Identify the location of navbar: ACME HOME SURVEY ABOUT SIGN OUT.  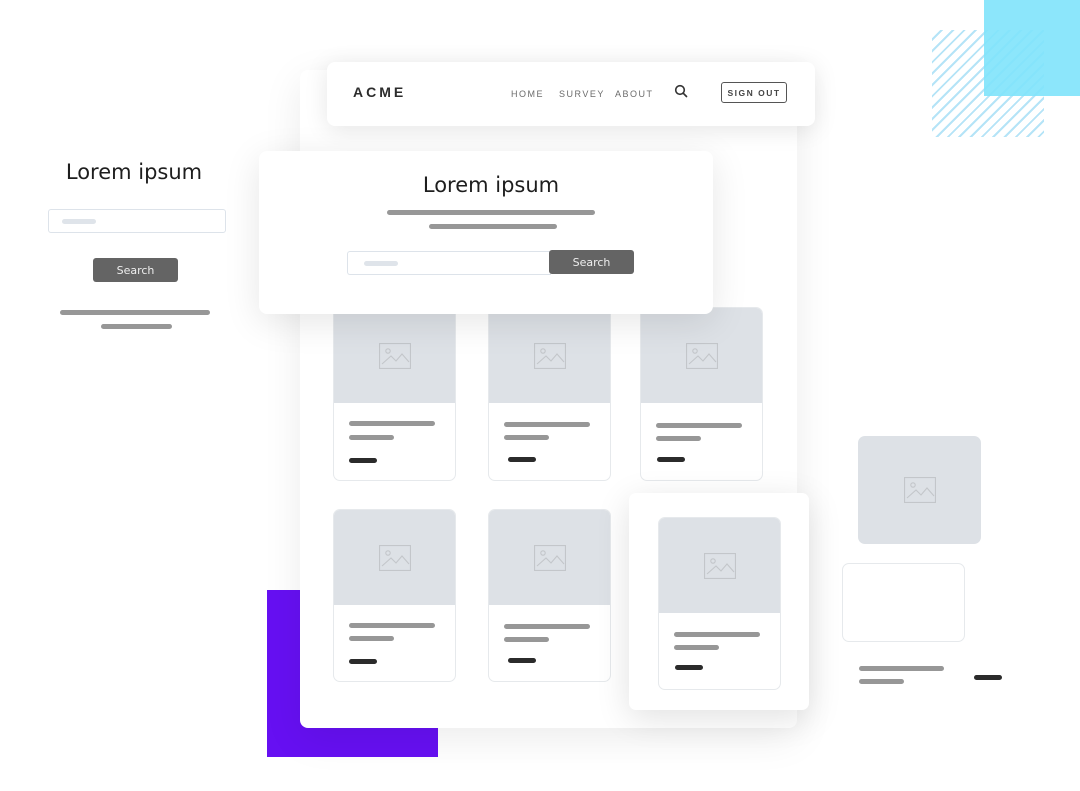
(571, 94).